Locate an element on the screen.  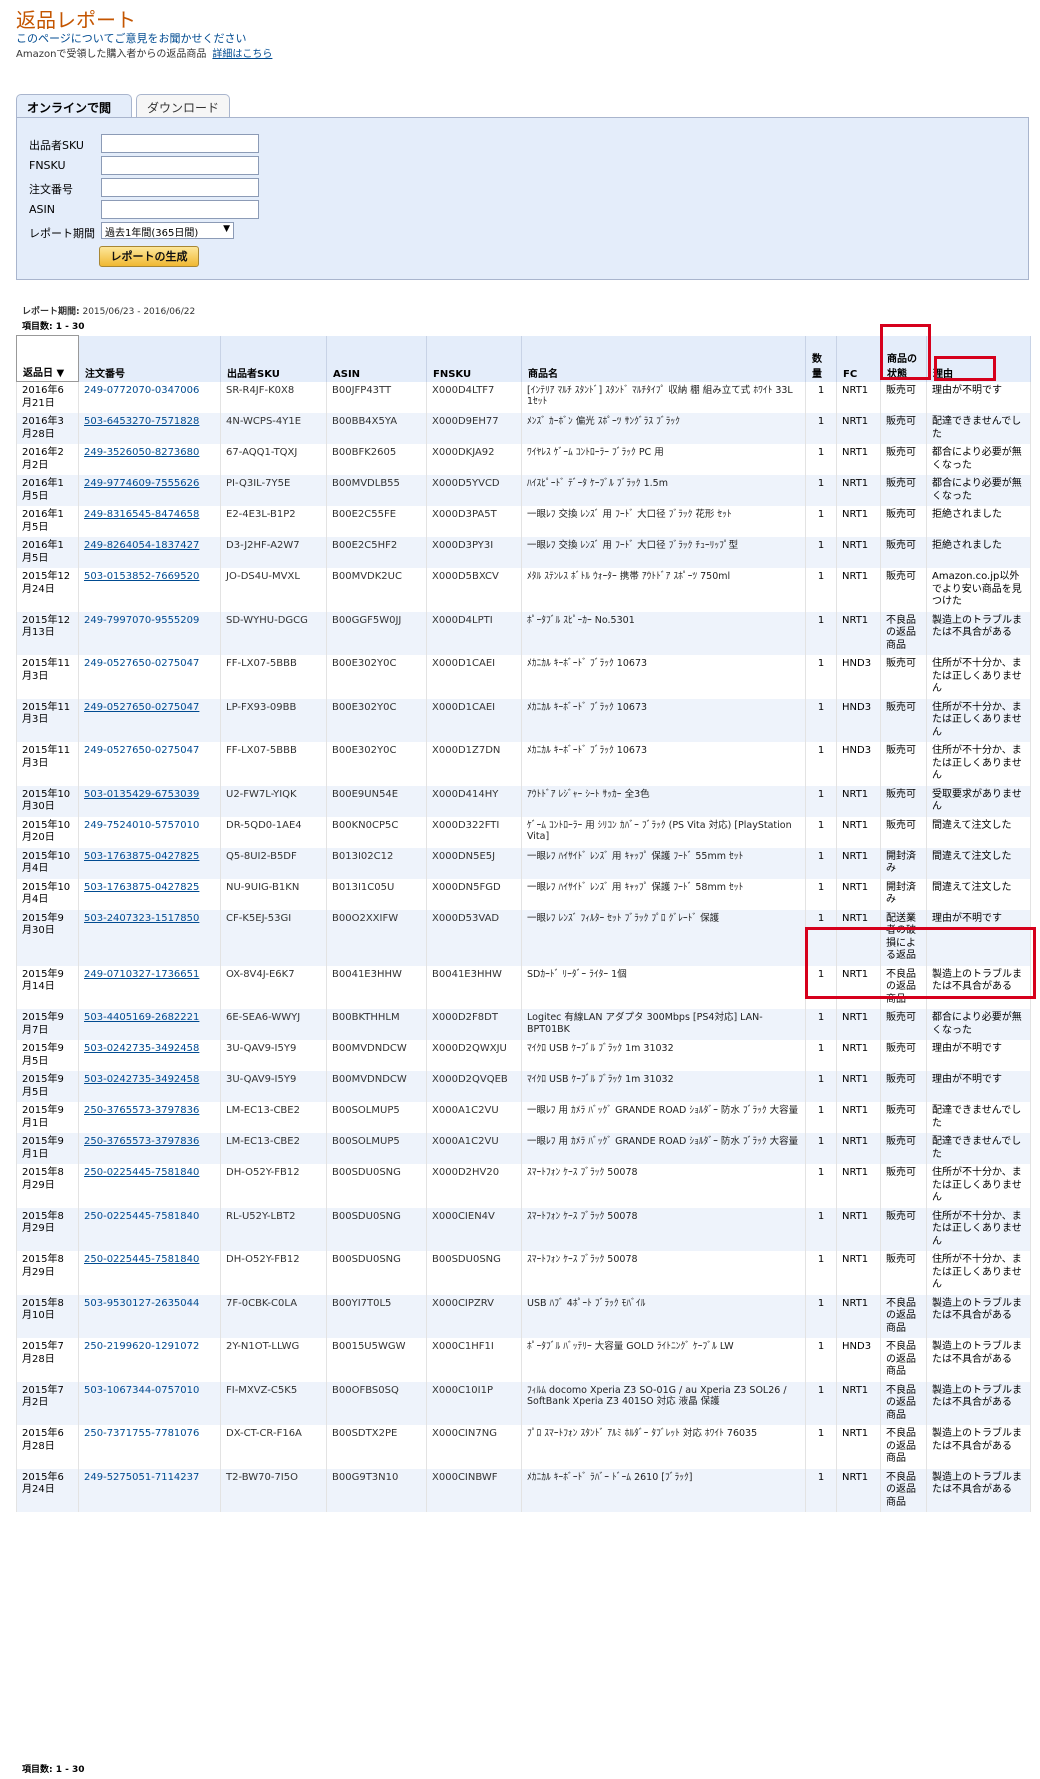
cell-reason: Amazon.co.jp以外でより安い商品を見つけた is located at coordinates (978, 590).